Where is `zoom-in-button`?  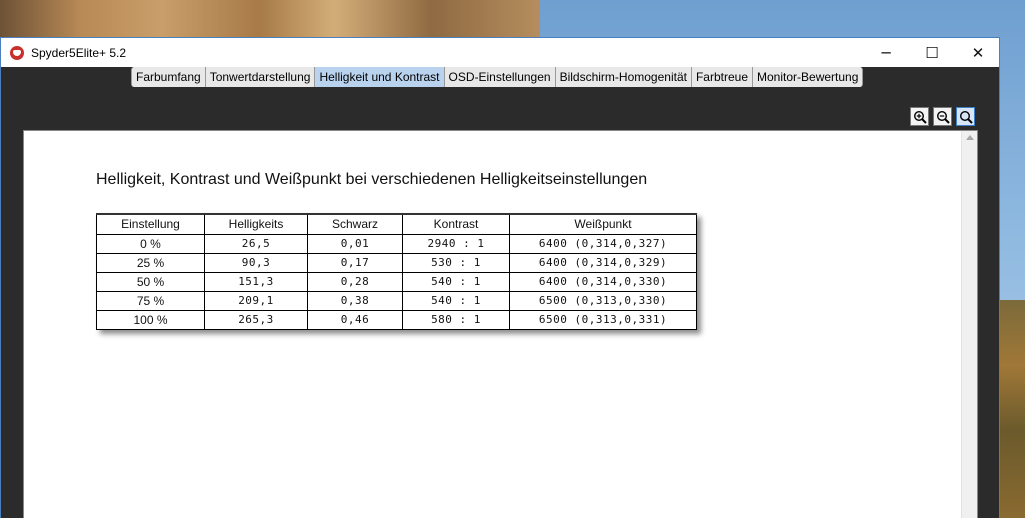 zoom-in-button is located at coordinates (919, 116).